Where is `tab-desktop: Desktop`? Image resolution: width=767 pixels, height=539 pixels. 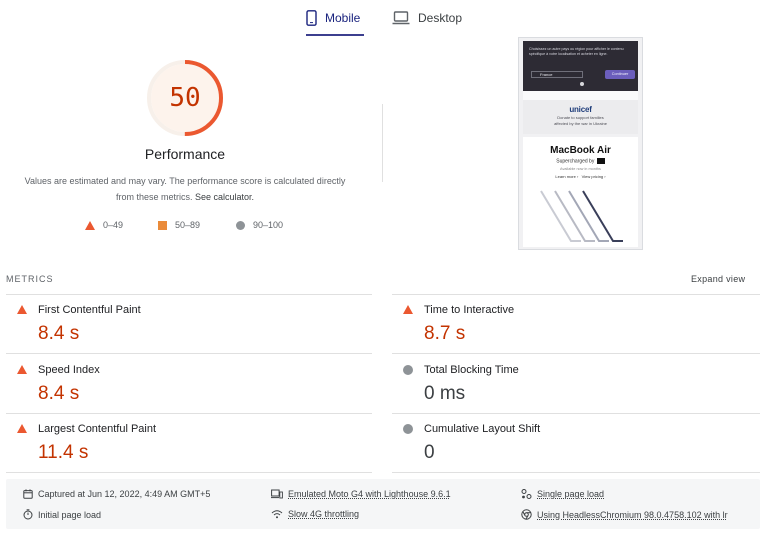 tab-desktop: Desktop is located at coordinates (427, 18).